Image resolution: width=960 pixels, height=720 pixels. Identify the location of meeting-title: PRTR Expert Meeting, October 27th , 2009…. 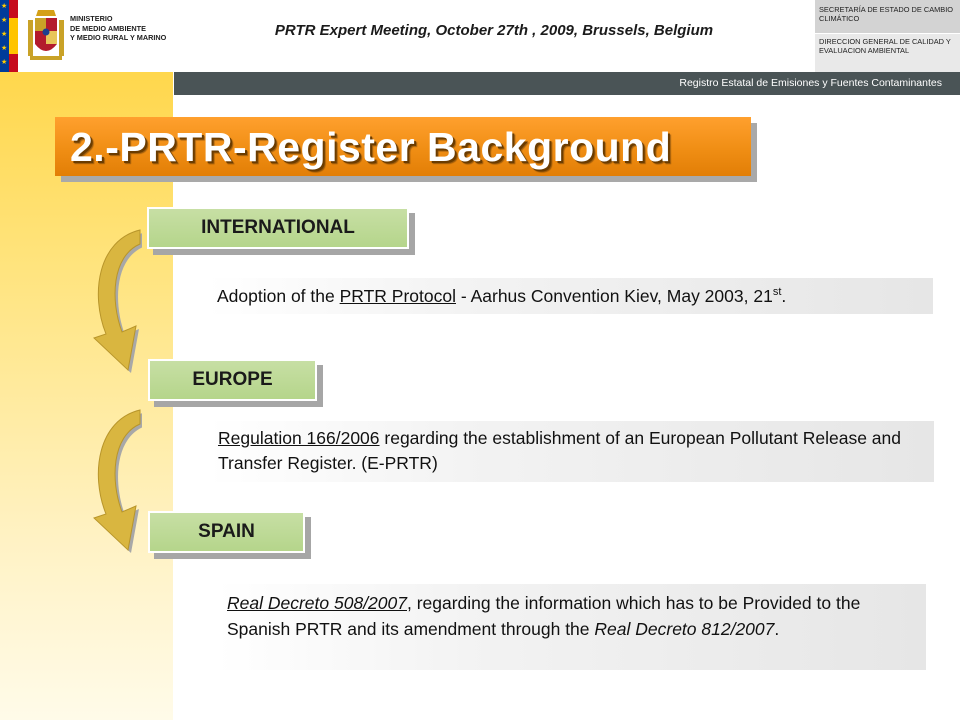
(494, 30).